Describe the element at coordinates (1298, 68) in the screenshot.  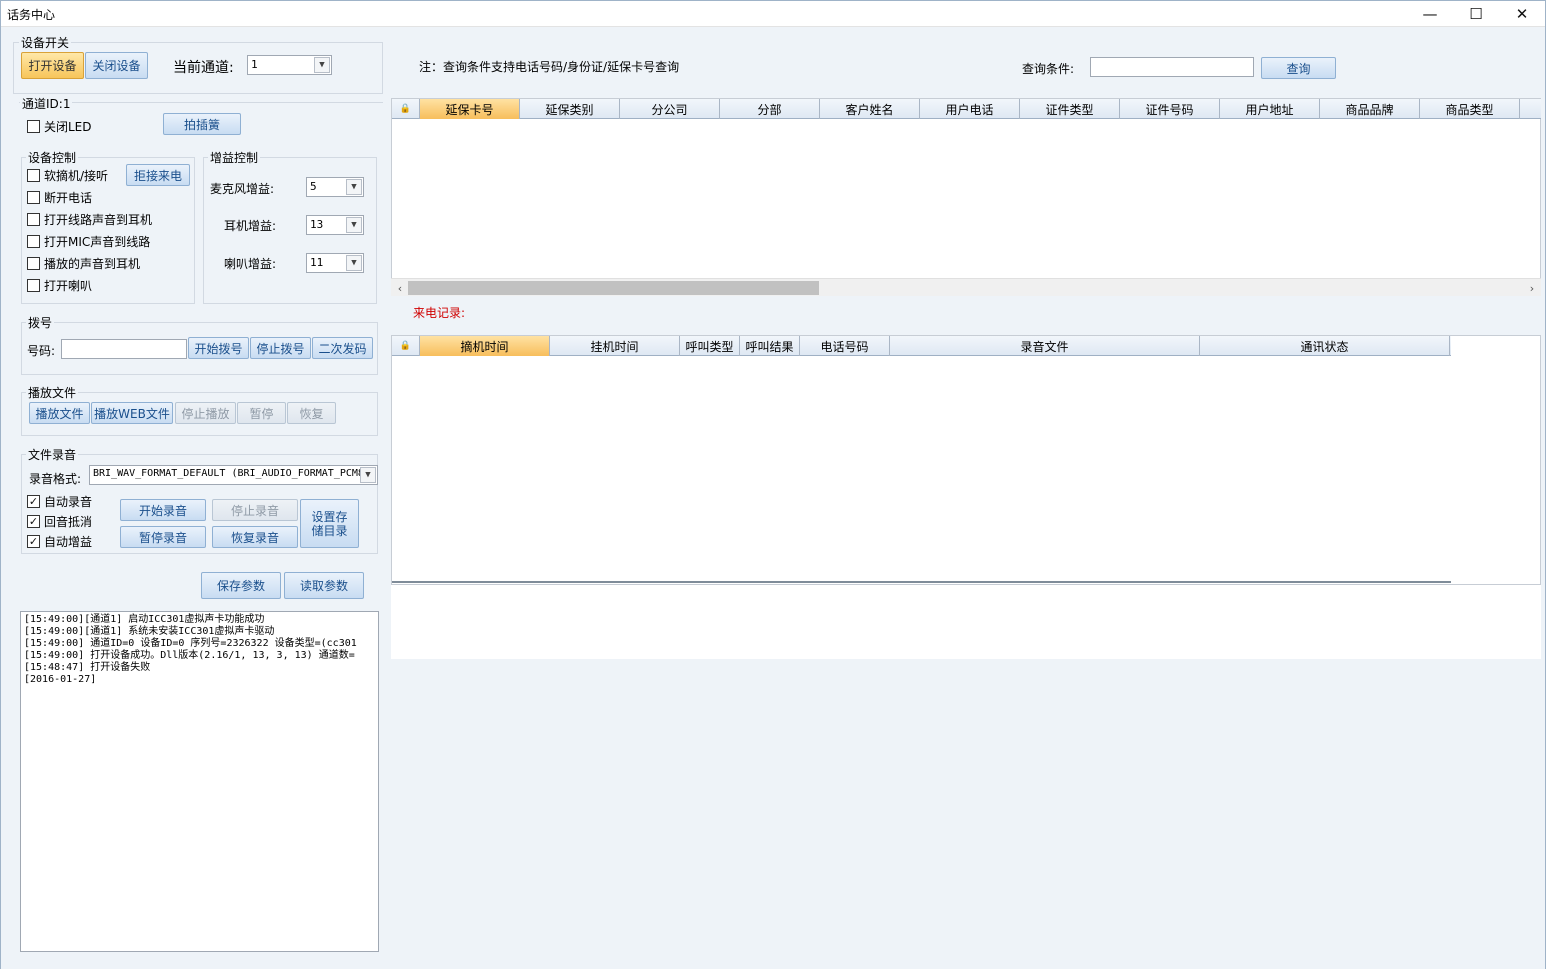
I see `query-button: 查询` at that location.